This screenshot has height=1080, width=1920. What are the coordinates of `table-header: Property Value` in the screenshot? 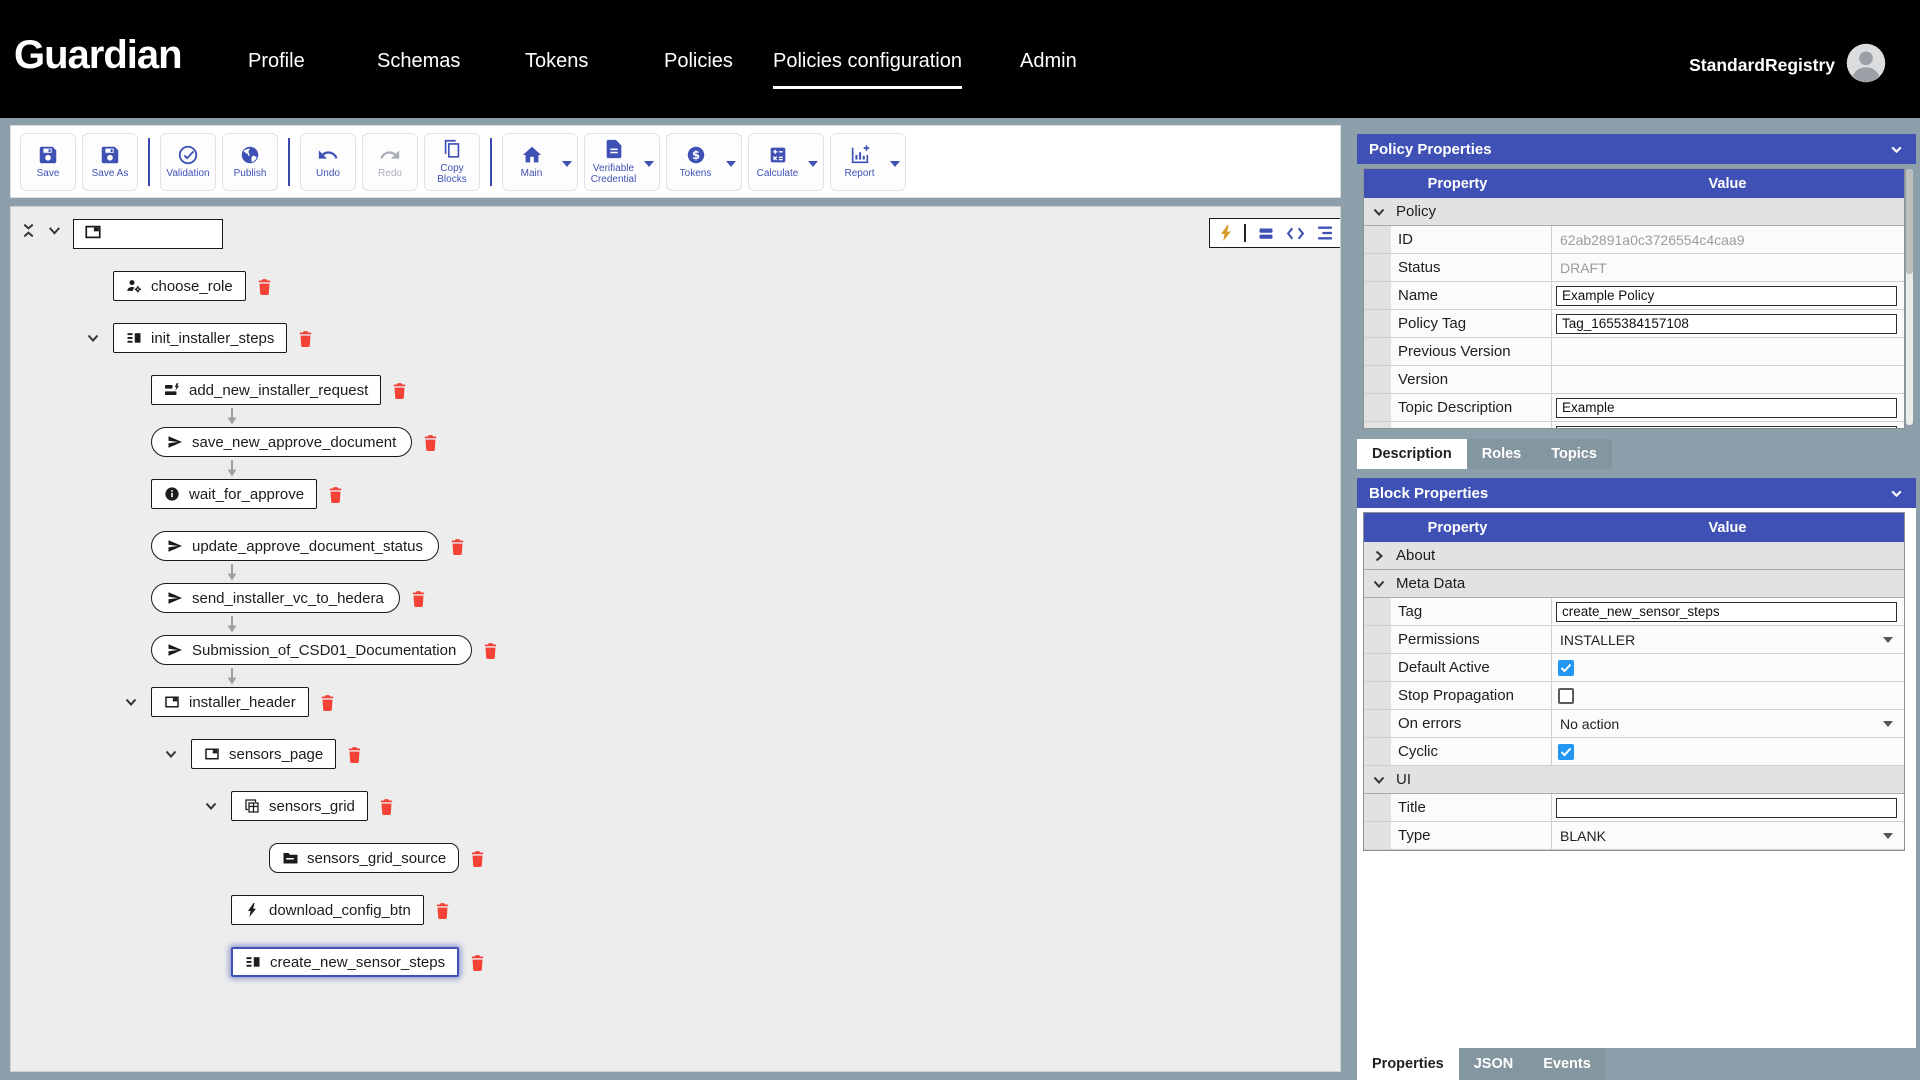 It's located at (1634, 527).